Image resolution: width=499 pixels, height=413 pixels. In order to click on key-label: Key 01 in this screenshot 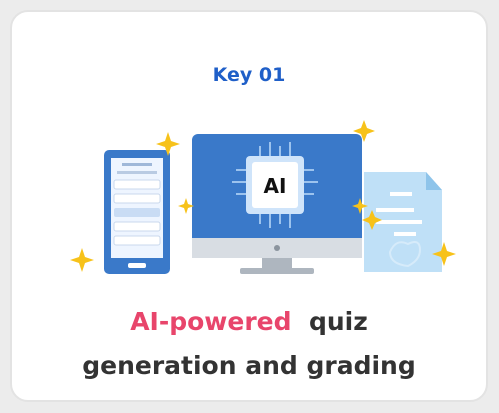, I will do `click(249, 75)`.